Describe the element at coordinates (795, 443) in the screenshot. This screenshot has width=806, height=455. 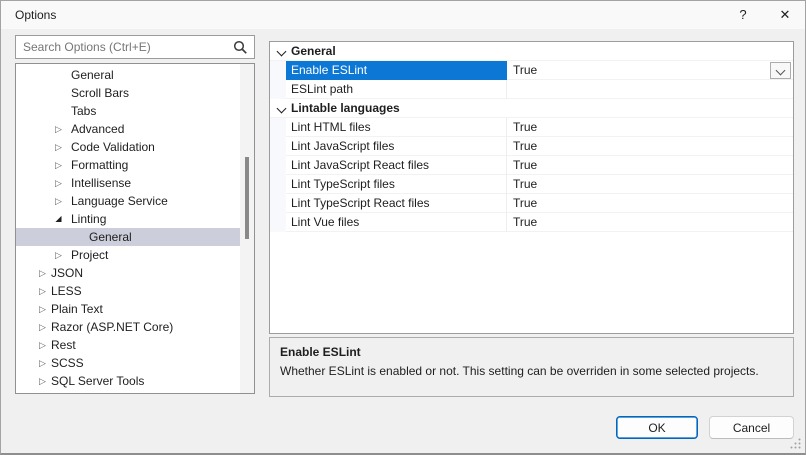
I see `resize-grip` at that location.